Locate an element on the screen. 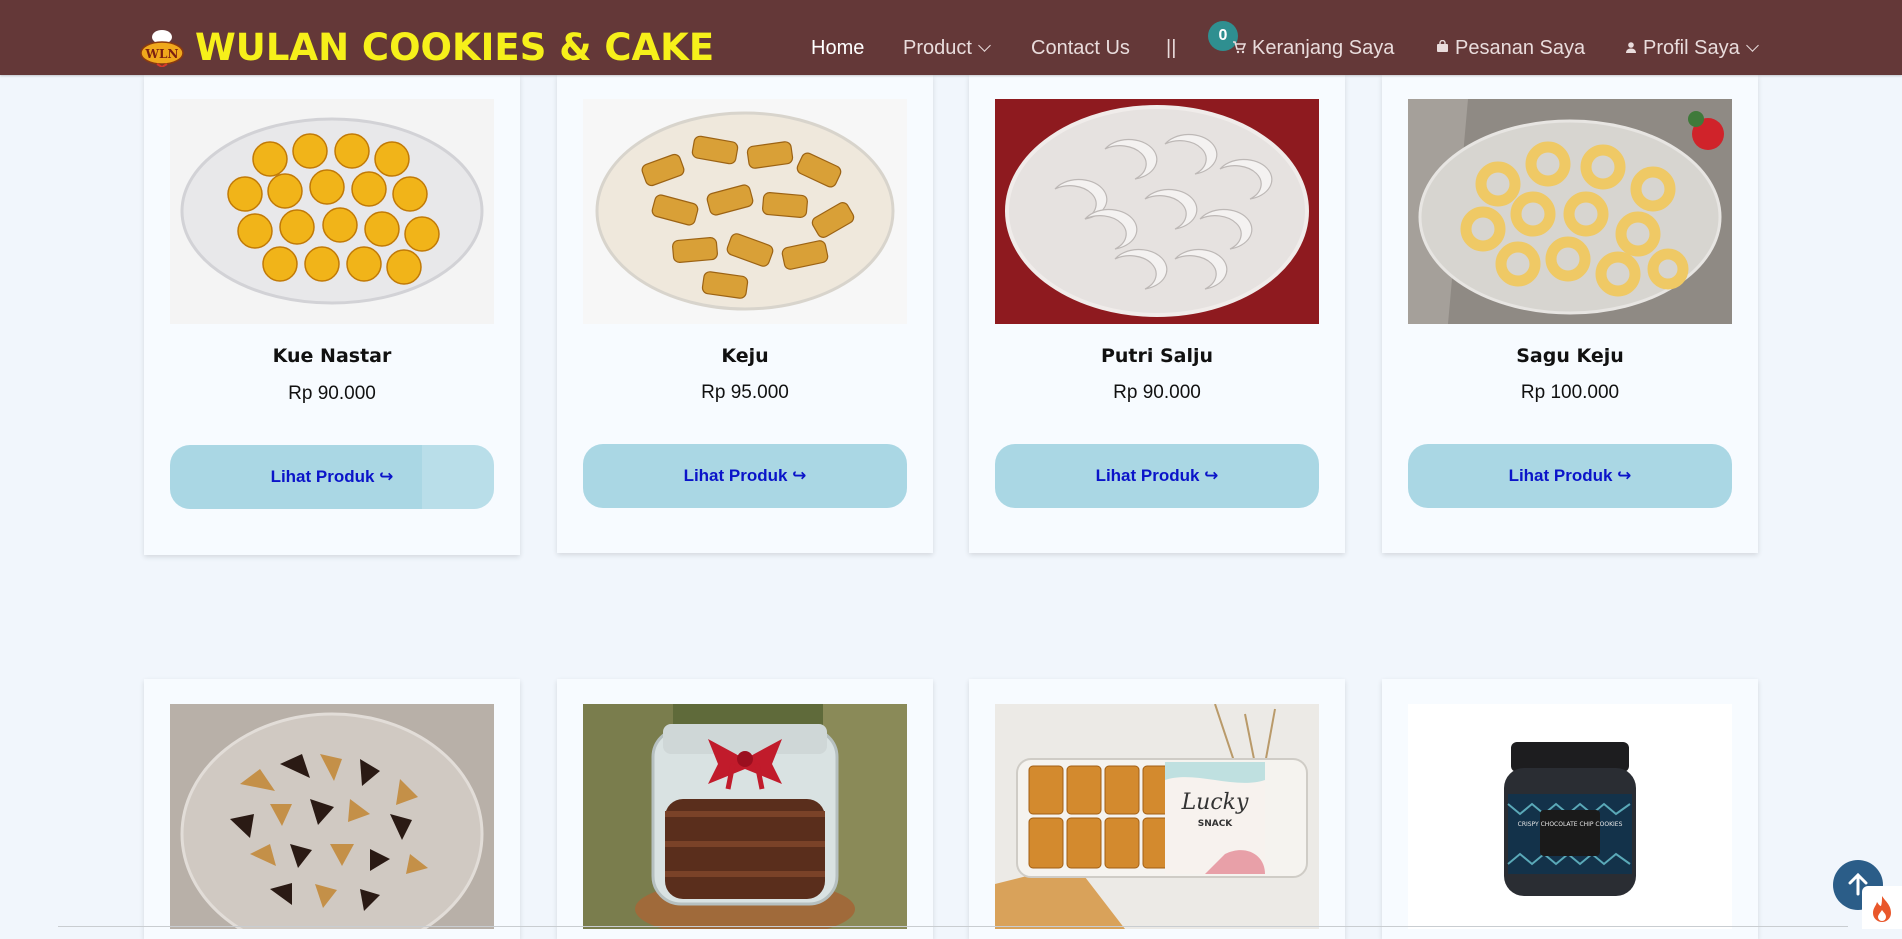 The image size is (1902, 939). nav-orders: Pesanan Saya is located at coordinates (1510, 48).